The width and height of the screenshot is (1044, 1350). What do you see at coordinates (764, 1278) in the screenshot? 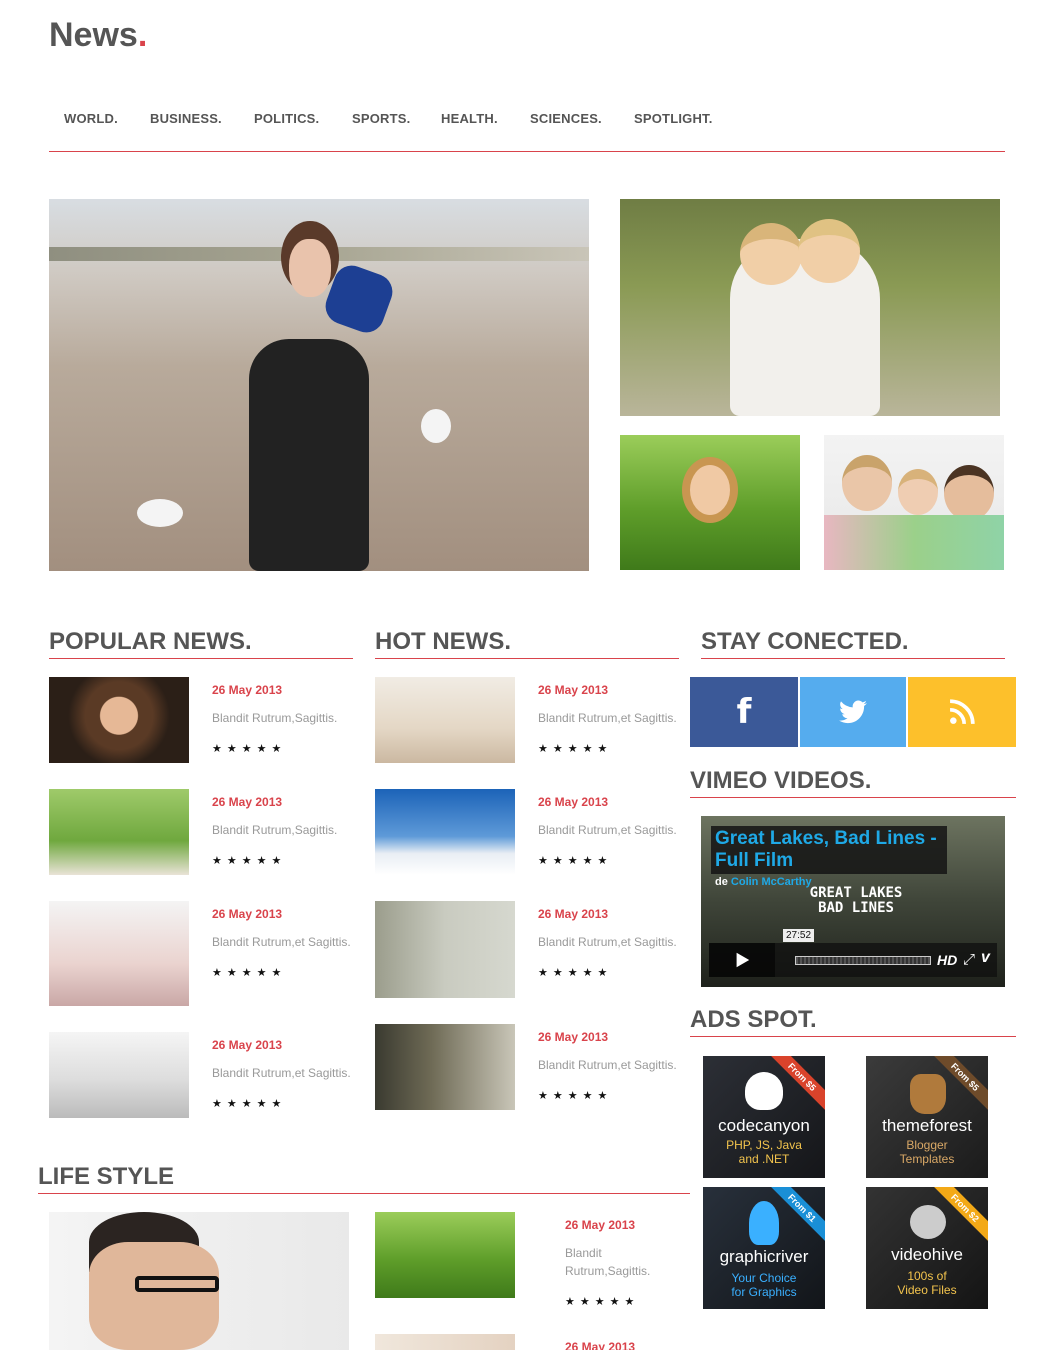
I see `ad-subtitle: Your Choice` at bounding box center [764, 1278].